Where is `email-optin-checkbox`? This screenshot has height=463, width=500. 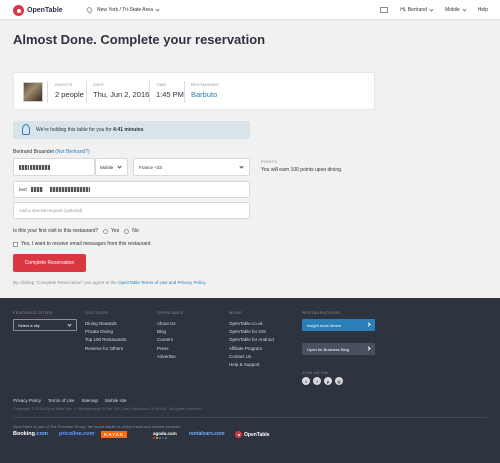
email-optin-checkbox is located at coordinates (15, 244).